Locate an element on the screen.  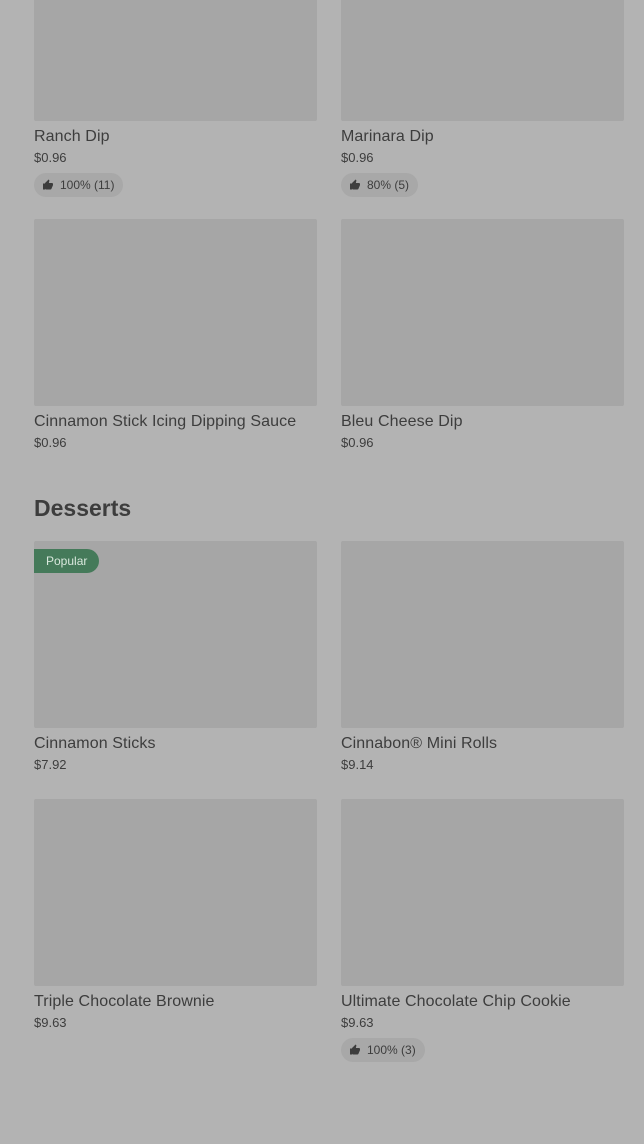
rating-pill: 80% (5) is located at coordinates (380, 185).